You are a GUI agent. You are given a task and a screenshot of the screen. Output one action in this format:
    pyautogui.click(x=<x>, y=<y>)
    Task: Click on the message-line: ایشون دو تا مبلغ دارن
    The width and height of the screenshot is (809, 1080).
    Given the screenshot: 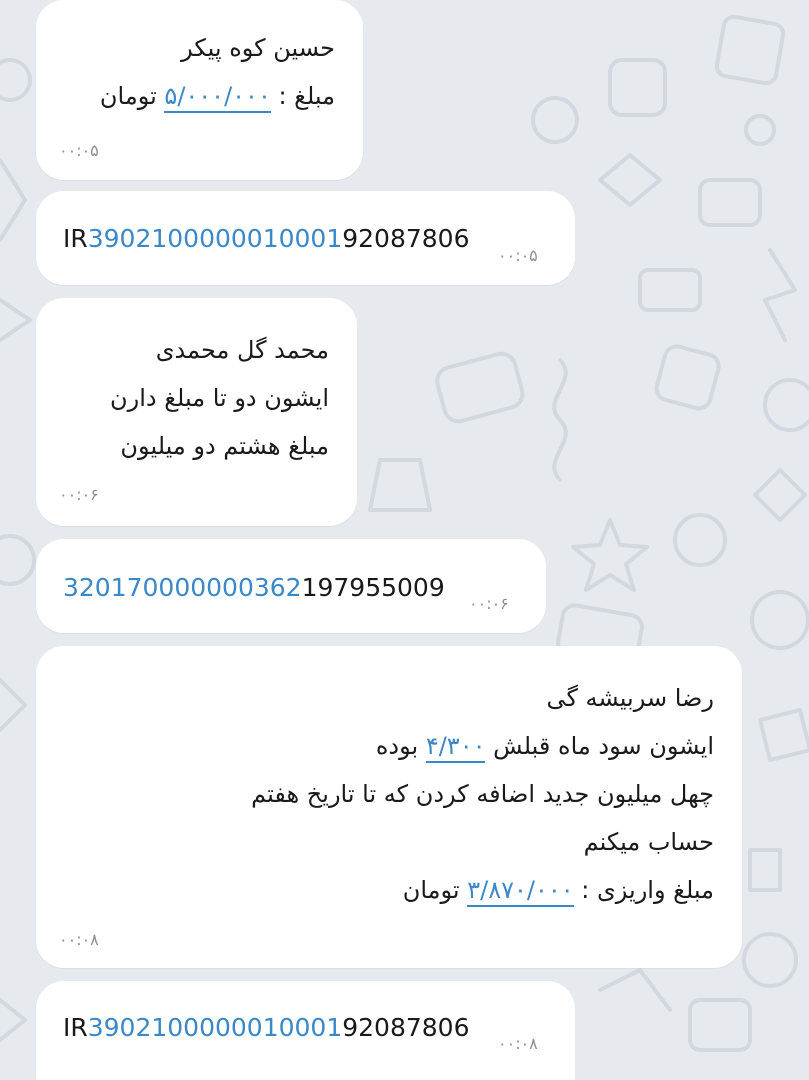 What is the action you would take?
    pyautogui.click(x=219, y=398)
    